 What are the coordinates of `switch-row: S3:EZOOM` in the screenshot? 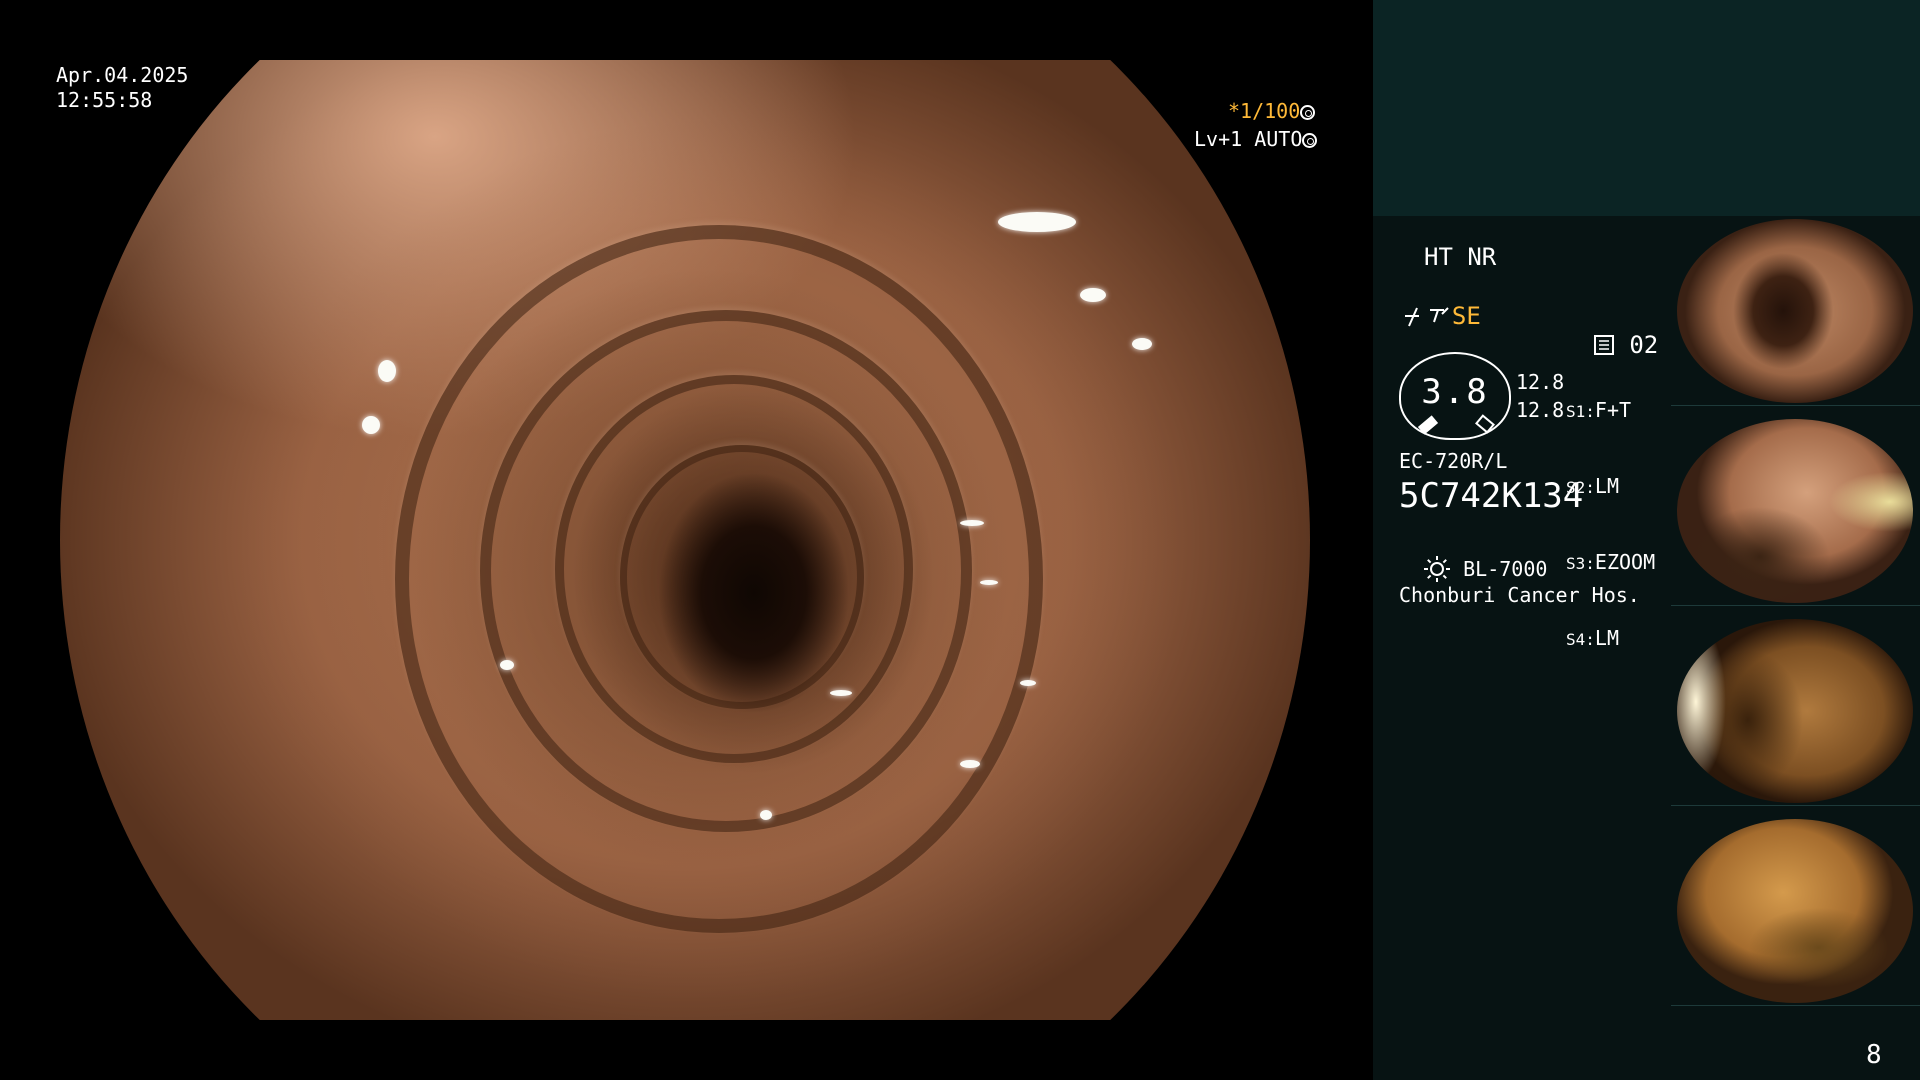 It's located at (1610, 563).